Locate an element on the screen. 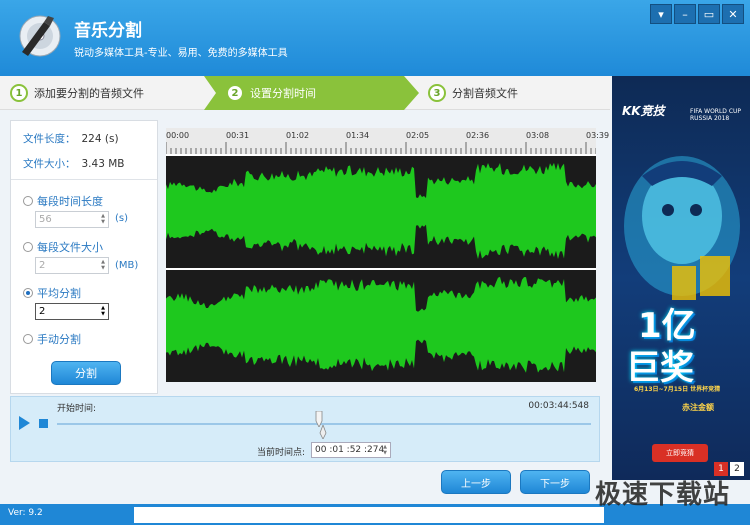 The height and width of the screenshot is (525, 750). divider is located at coordinates (84, 179).